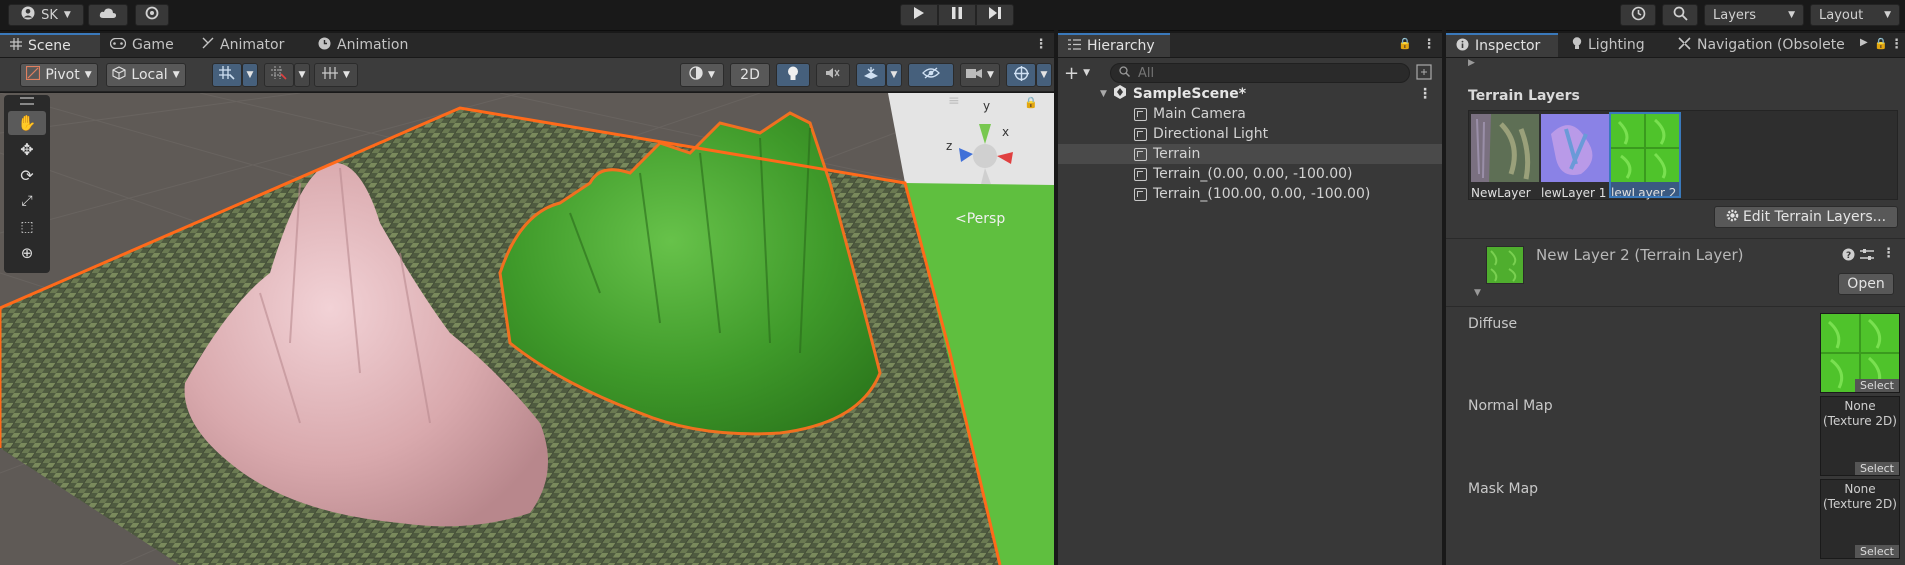  I want to click on effects-toggle, so click(871, 75).